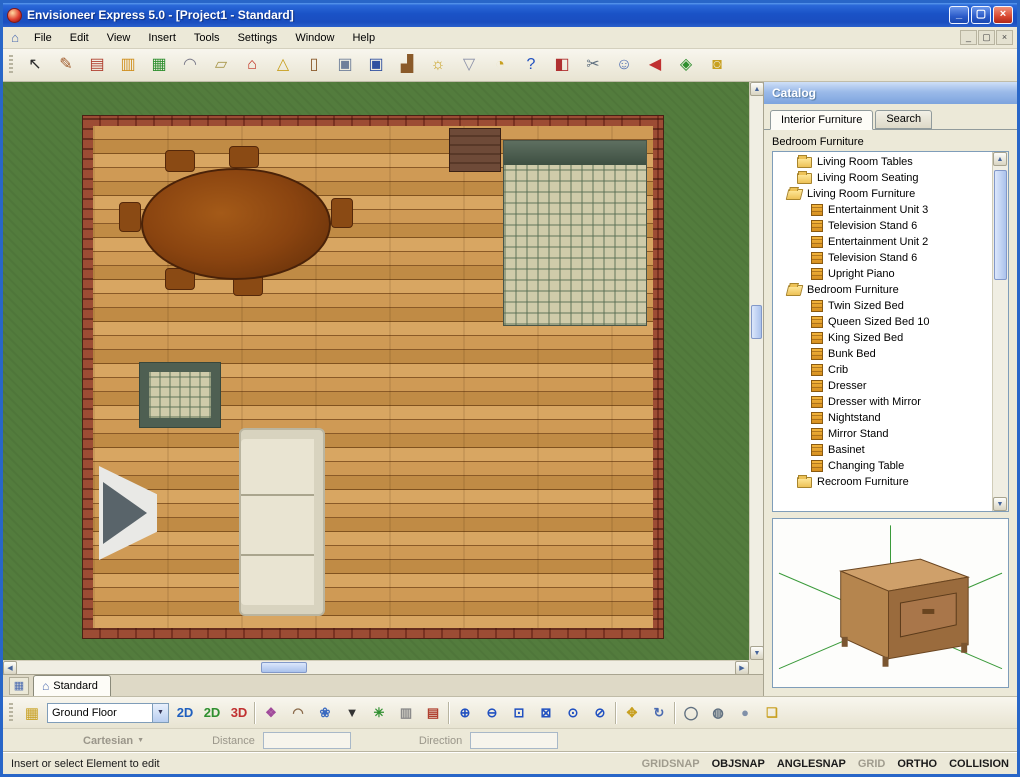 This screenshot has width=1020, height=777. What do you see at coordinates (97, 65) in the screenshot?
I see `wall-tool-icon: ▤` at bounding box center [97, 65].